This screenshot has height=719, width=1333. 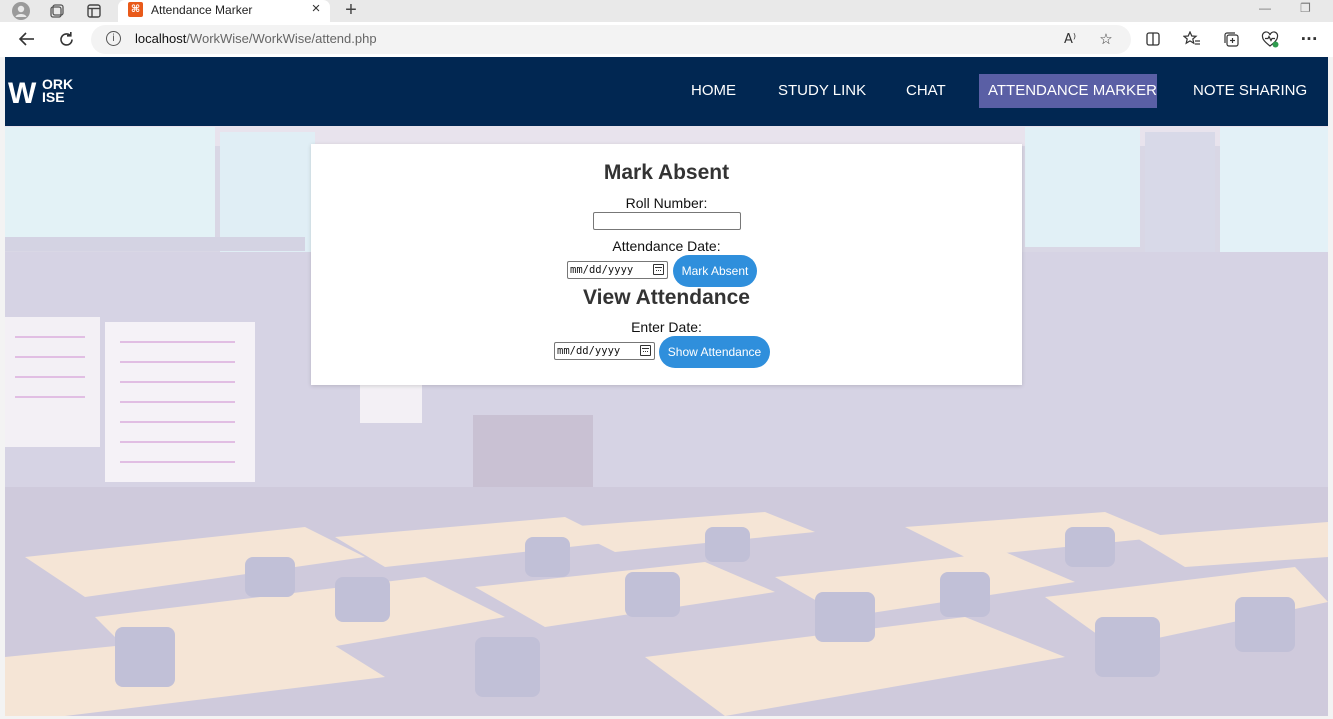 I want to click on view-date-input: mm/dd/yyyy, so click(x=604, y=351).